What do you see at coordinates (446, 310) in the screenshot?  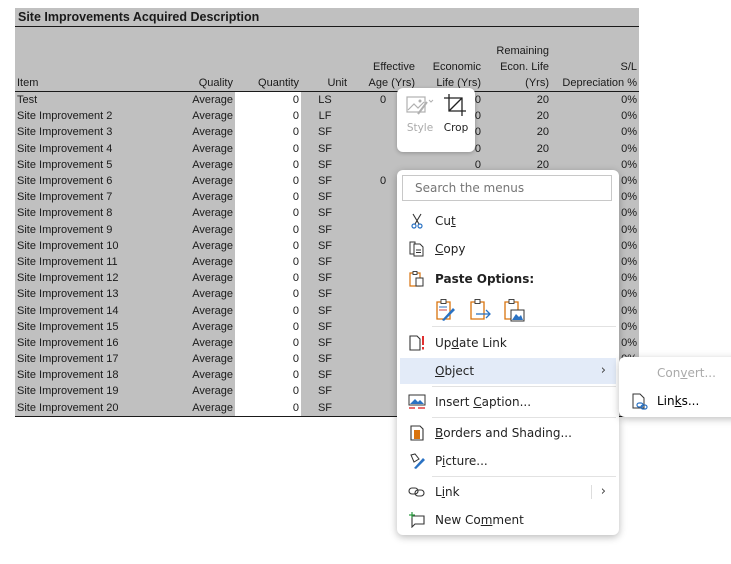 I see `paste-keep-source-formatting-button` at bounding box center [446, 310].